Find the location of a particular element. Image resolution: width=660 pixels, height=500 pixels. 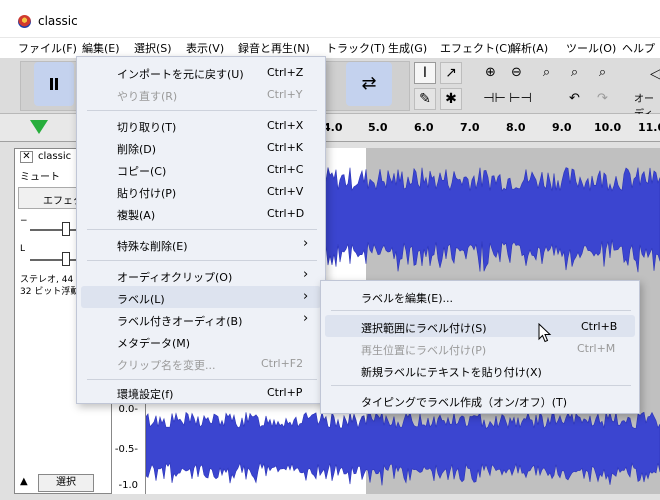

title-bar: classic is located at coordinates (330, 19).